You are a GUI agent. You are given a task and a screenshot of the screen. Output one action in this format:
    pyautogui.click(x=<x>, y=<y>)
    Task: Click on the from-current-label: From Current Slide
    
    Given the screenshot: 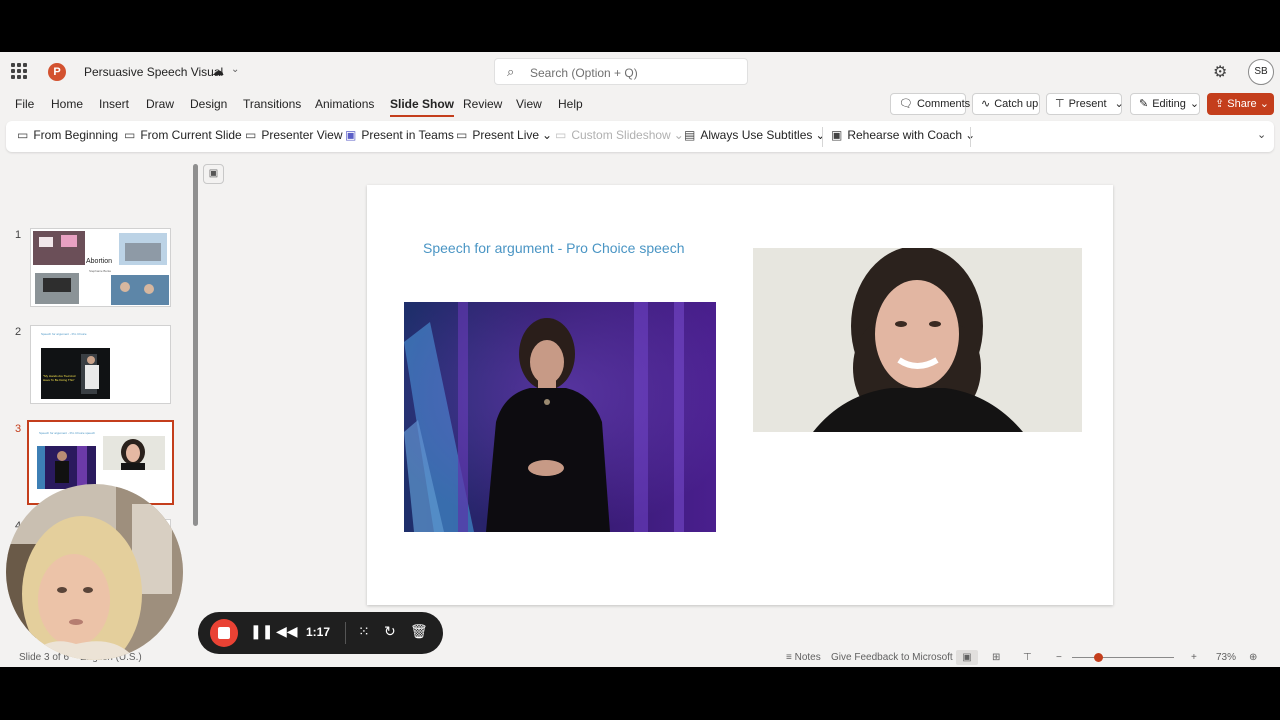 What is the action you would take?
    pyautogui.click(x=191, y=135)
    